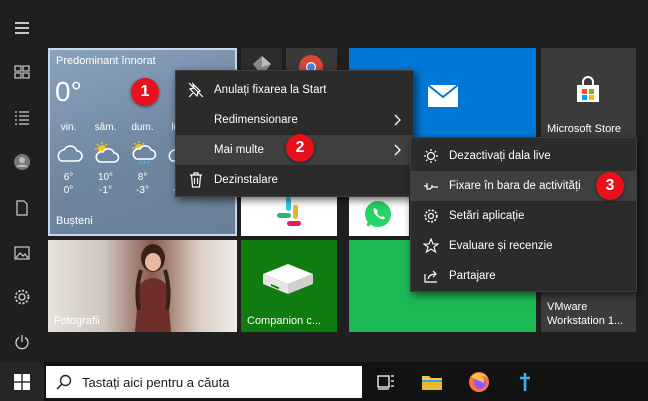 This screenshot has width=648, height=401. I want to click on hamburger-icon, so click(22, 28).